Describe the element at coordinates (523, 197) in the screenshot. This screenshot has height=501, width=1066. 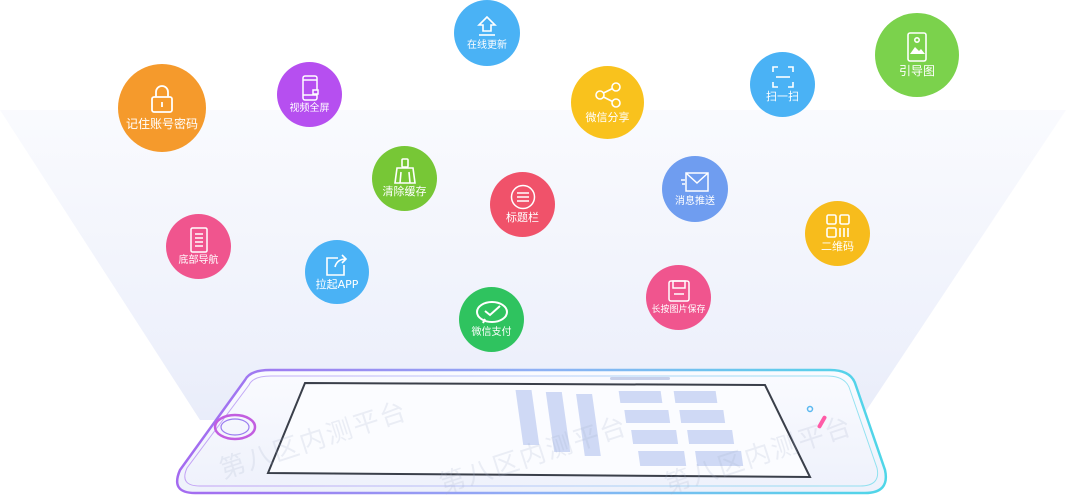
I see `list-icon` at that location.